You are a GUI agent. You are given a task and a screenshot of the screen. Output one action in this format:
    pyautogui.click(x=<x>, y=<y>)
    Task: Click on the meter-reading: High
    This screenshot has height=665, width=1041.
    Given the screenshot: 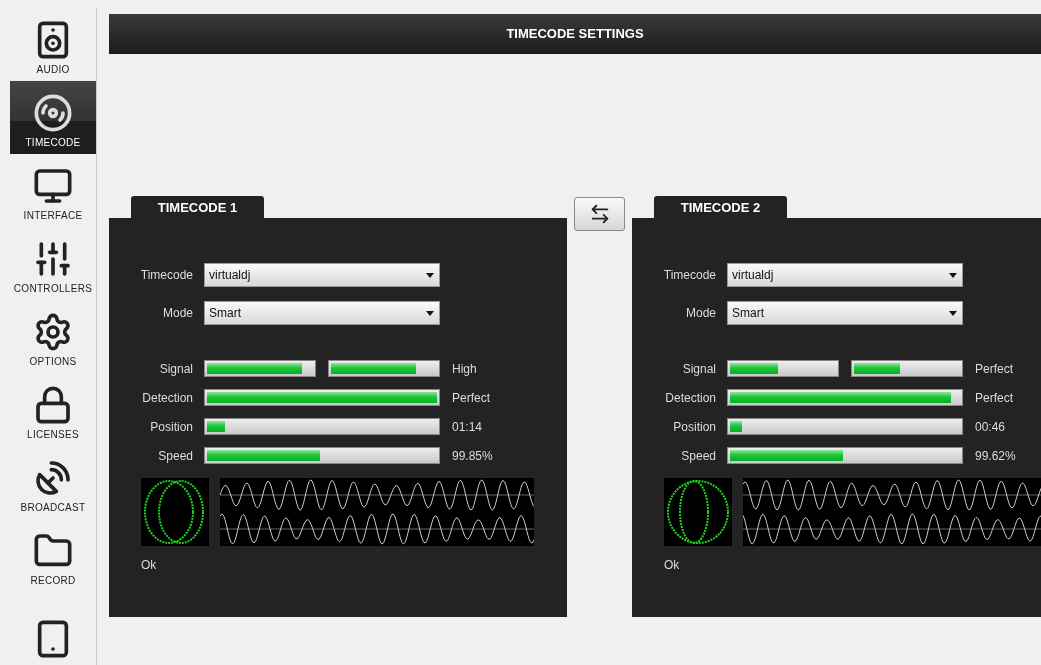 What is the action you would take?
    pyautogui.click(x=464, y=368)
    